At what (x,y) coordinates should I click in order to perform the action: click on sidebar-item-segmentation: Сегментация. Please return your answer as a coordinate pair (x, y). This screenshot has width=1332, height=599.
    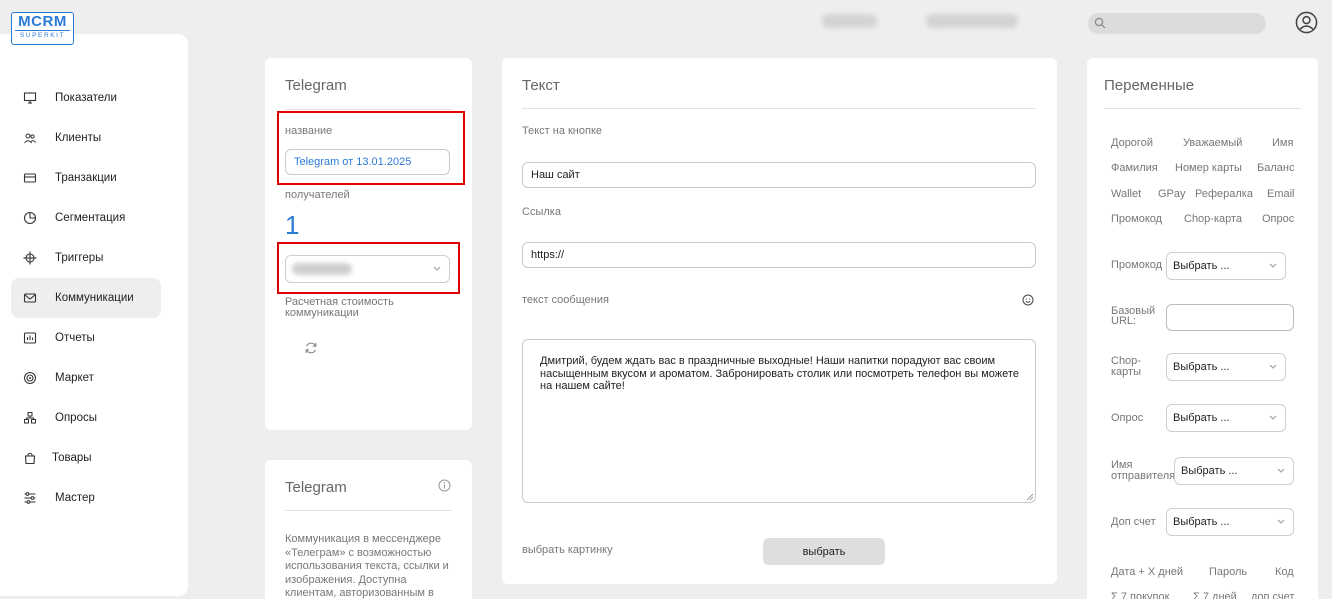
    Looking at the image, I should click on (86, 218).